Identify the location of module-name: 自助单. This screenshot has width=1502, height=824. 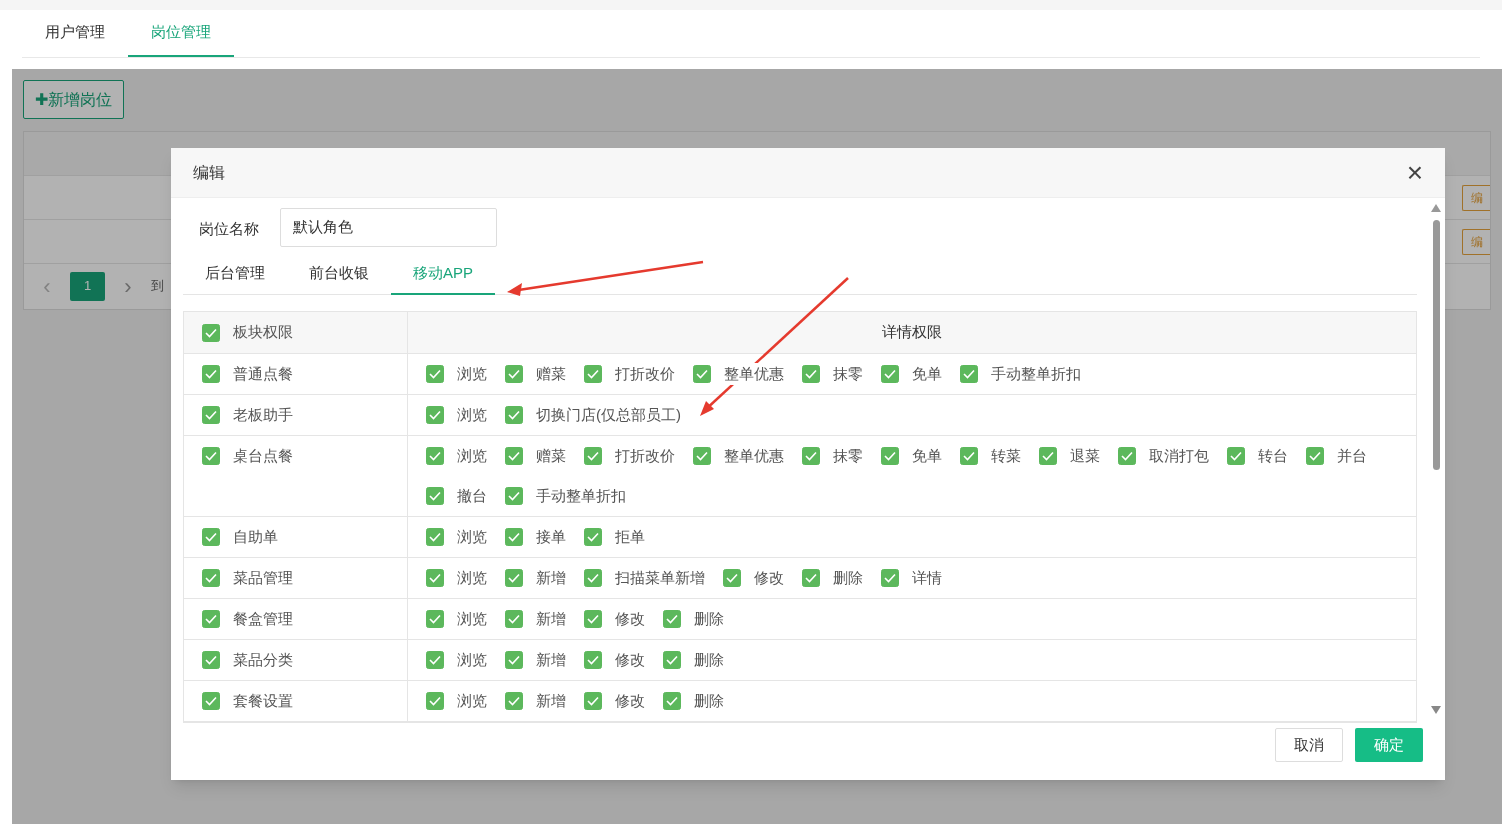
(255, 537).